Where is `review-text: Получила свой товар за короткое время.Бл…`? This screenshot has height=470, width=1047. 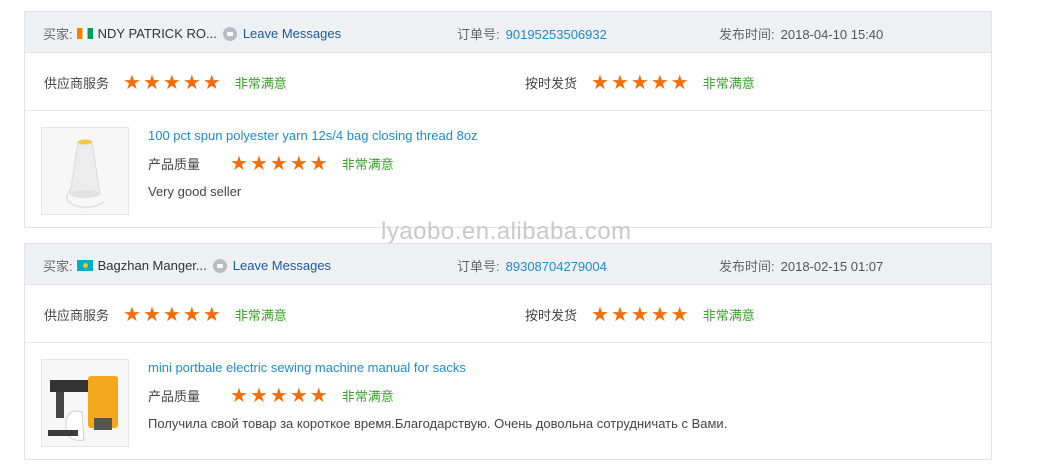 review-text: Получила свой товар за короткое время.Бл… is located at coordinates (438, 423).